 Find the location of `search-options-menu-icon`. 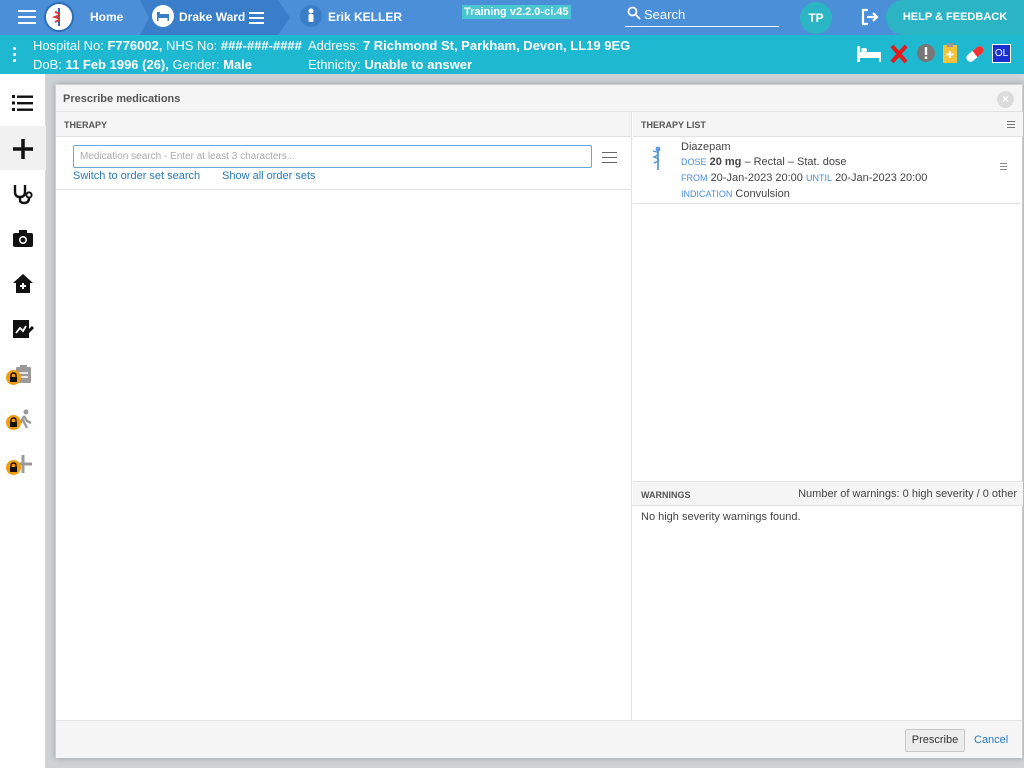

search-options-menu-icon is located at coordinates (609, 159).